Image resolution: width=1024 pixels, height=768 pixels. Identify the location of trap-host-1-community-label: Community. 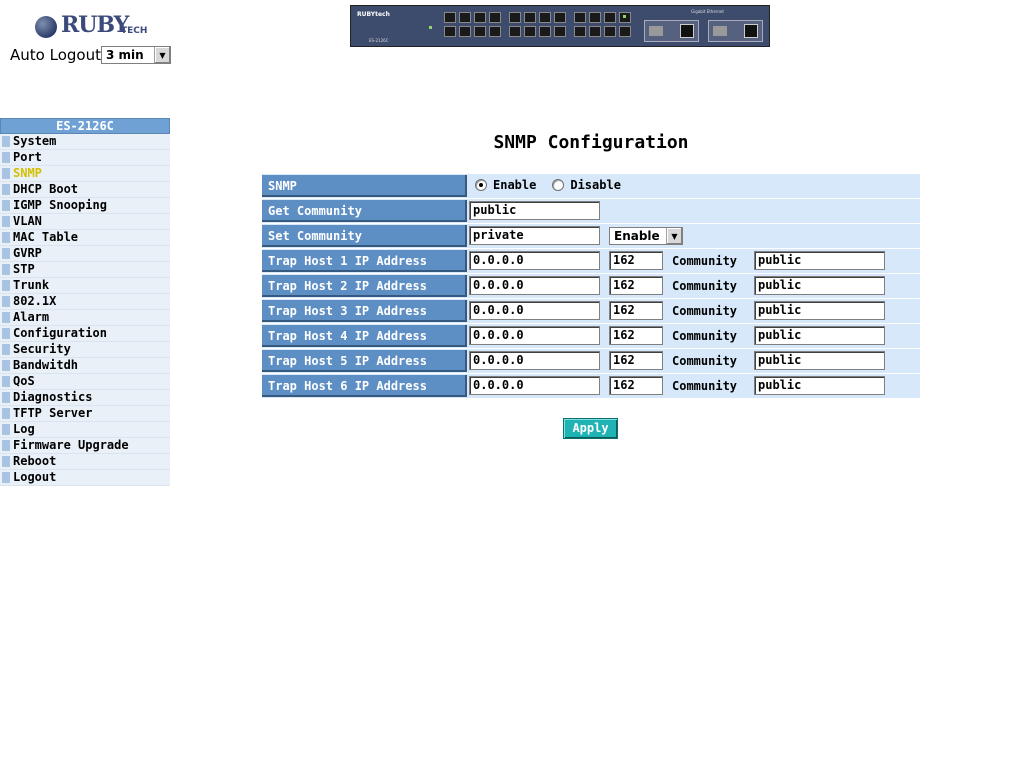
(705, 261).